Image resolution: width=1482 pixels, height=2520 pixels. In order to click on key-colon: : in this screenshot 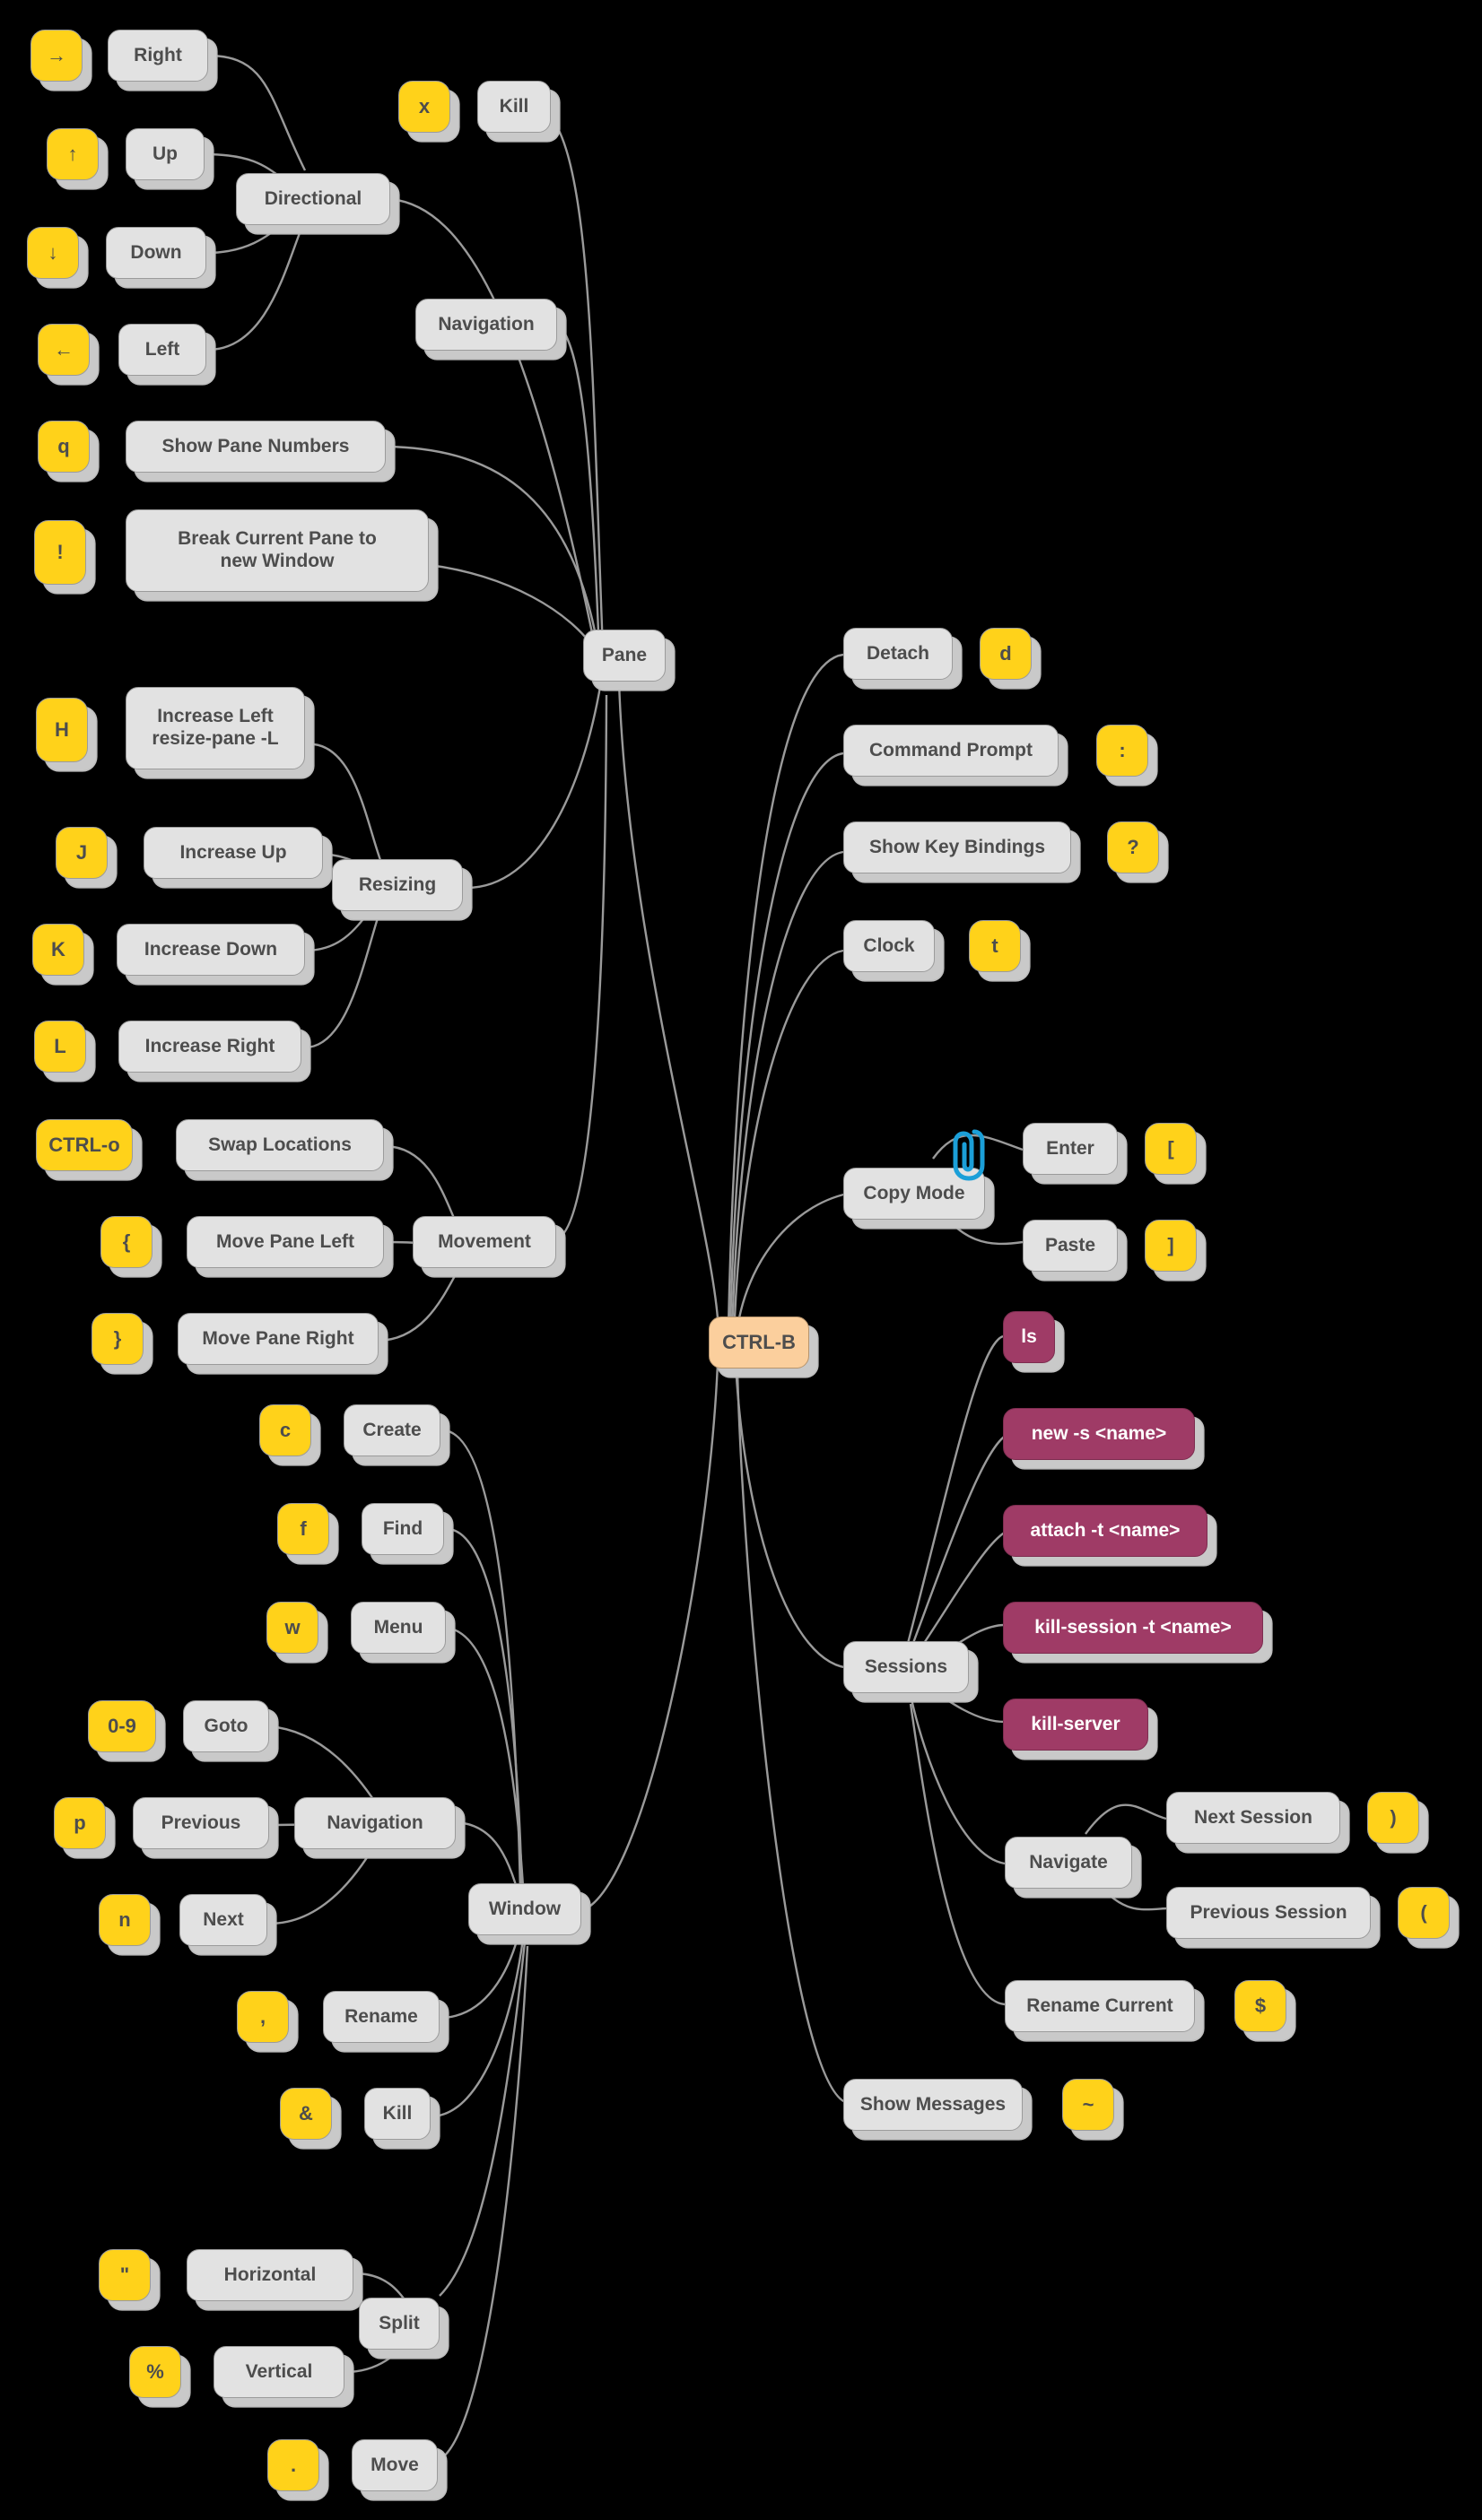, I will do `click(1122, 751)`.